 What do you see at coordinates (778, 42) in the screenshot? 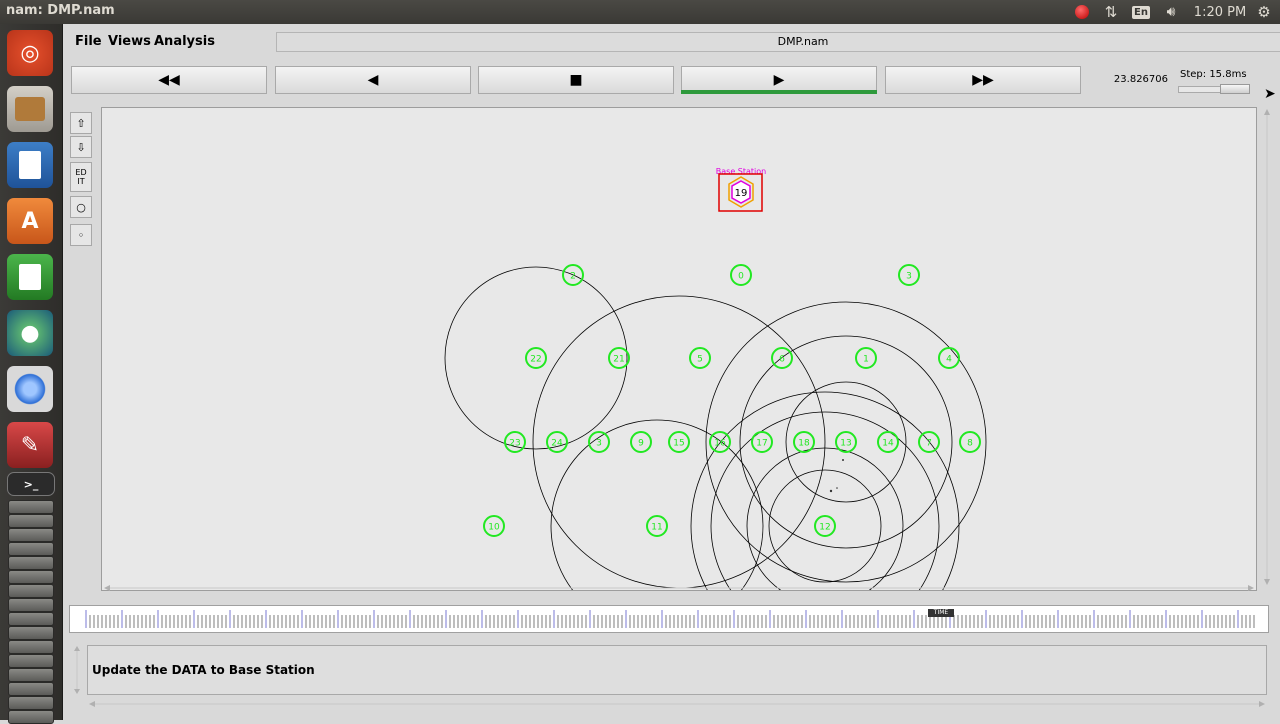
I see `filename-display: DMP.nam` at bounding box center [778, 42].